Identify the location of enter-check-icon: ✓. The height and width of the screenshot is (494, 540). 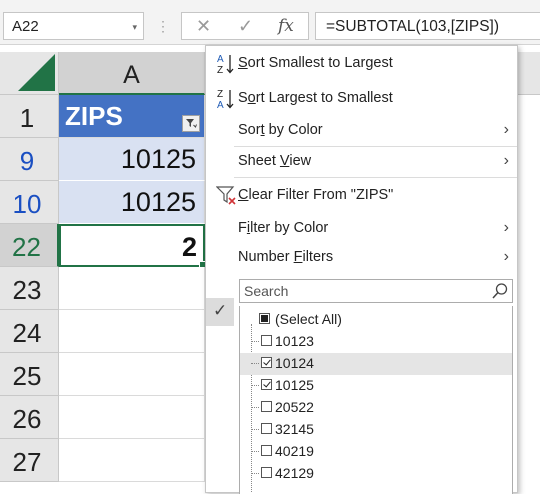
(245, 26).